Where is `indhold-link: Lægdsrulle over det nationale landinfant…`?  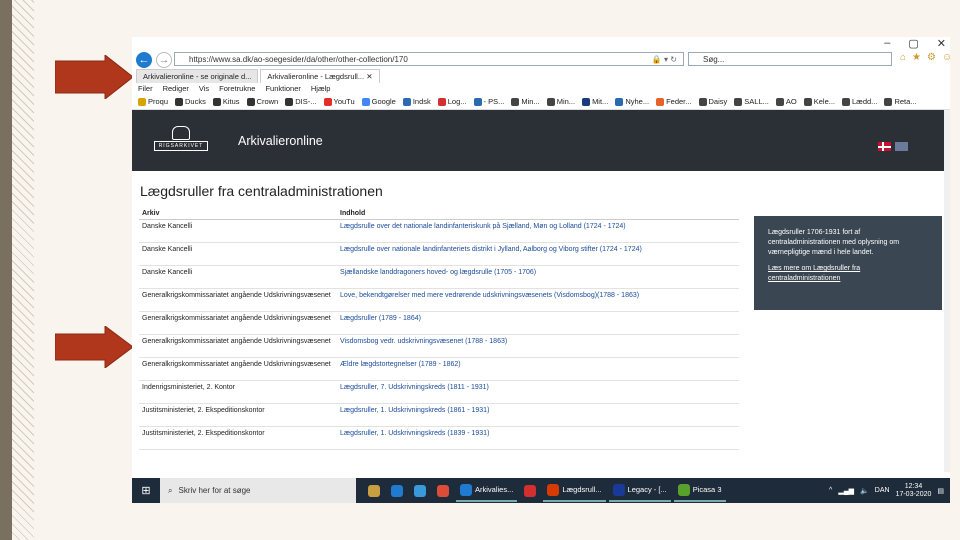 indhold-link: Lægdsrulle over det nationale landinfant… is located at coordinates (538, 231).